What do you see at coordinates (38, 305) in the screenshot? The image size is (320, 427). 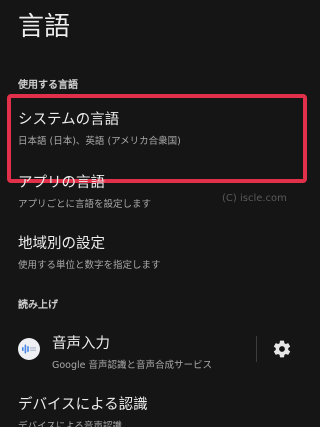 I see `section-header-read-aloud: 読み上げ` at bounding box center [38, 305].